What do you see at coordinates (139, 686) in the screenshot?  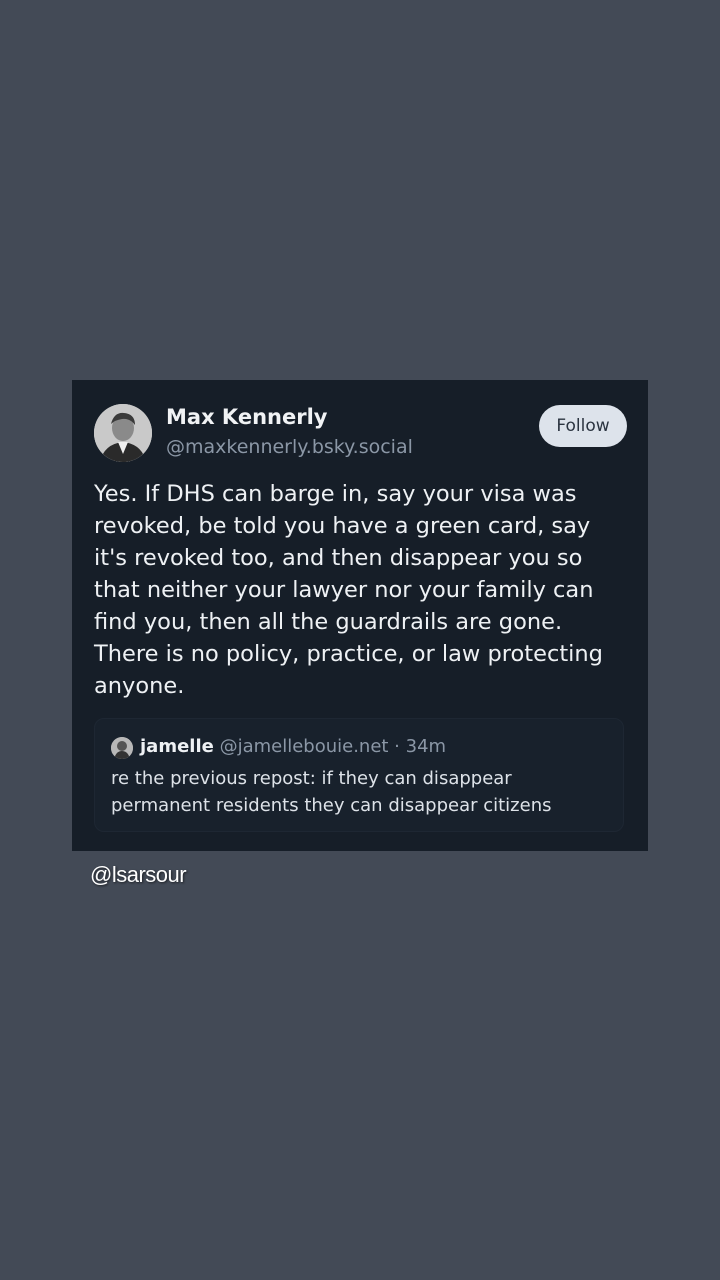 I see `post-text-line: anyone.` at bounding box center [139, 686].